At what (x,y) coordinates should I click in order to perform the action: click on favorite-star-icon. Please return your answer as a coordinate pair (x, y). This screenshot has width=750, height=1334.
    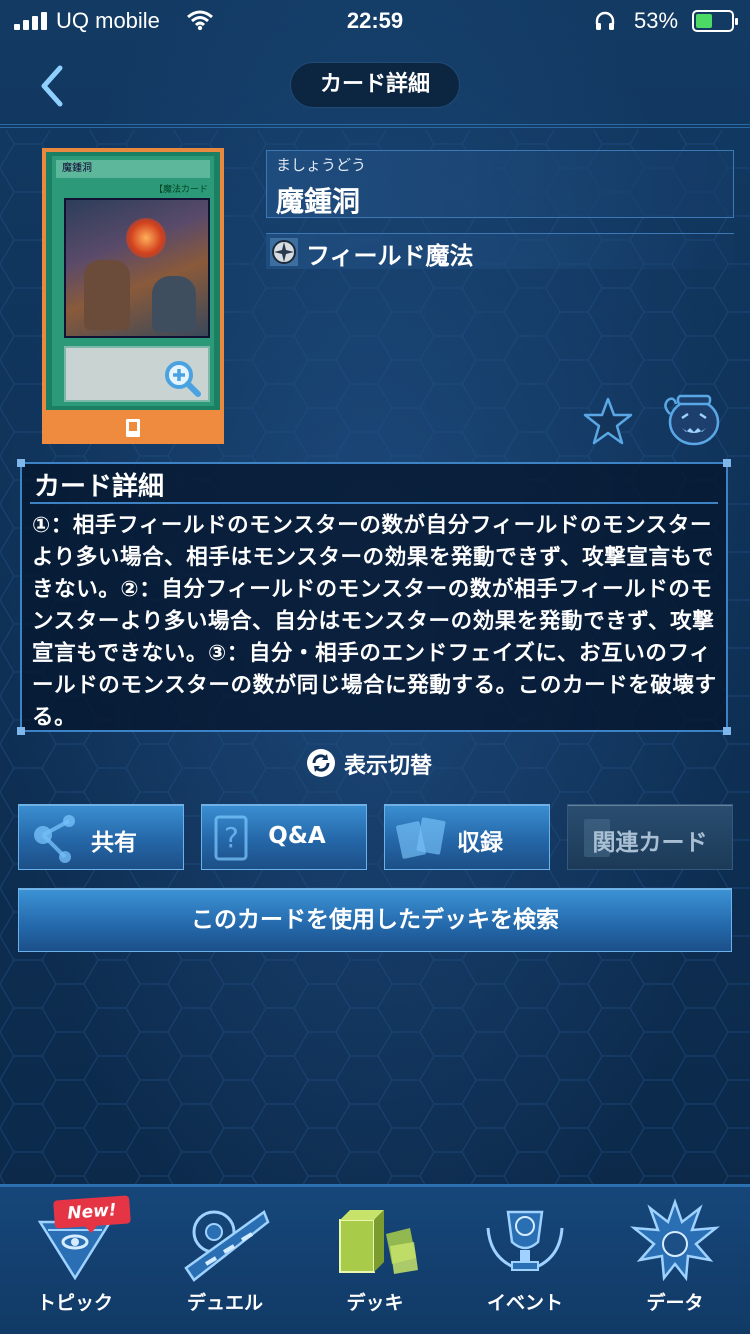
    Looking at the image, I should click on (608, 421).